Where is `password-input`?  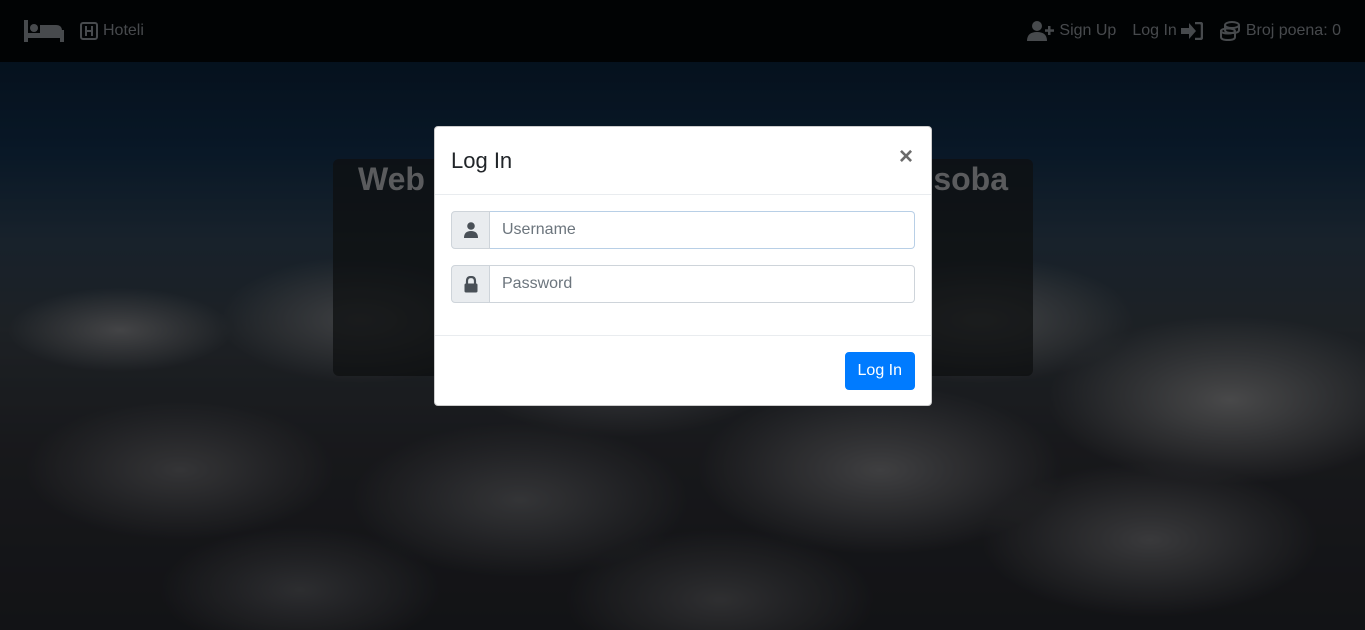
password-input is located at coordinates (702, 284).